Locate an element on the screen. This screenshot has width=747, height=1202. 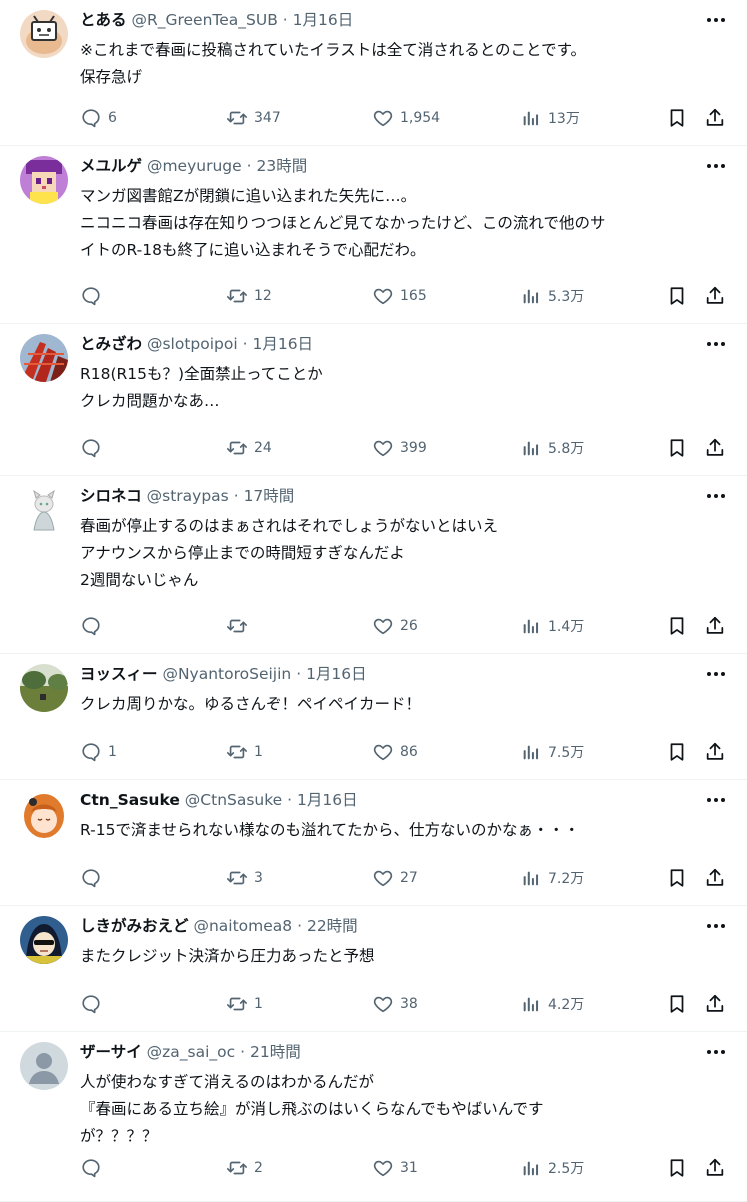
timestamp: 23時間 is located at coordinates (281, 166).